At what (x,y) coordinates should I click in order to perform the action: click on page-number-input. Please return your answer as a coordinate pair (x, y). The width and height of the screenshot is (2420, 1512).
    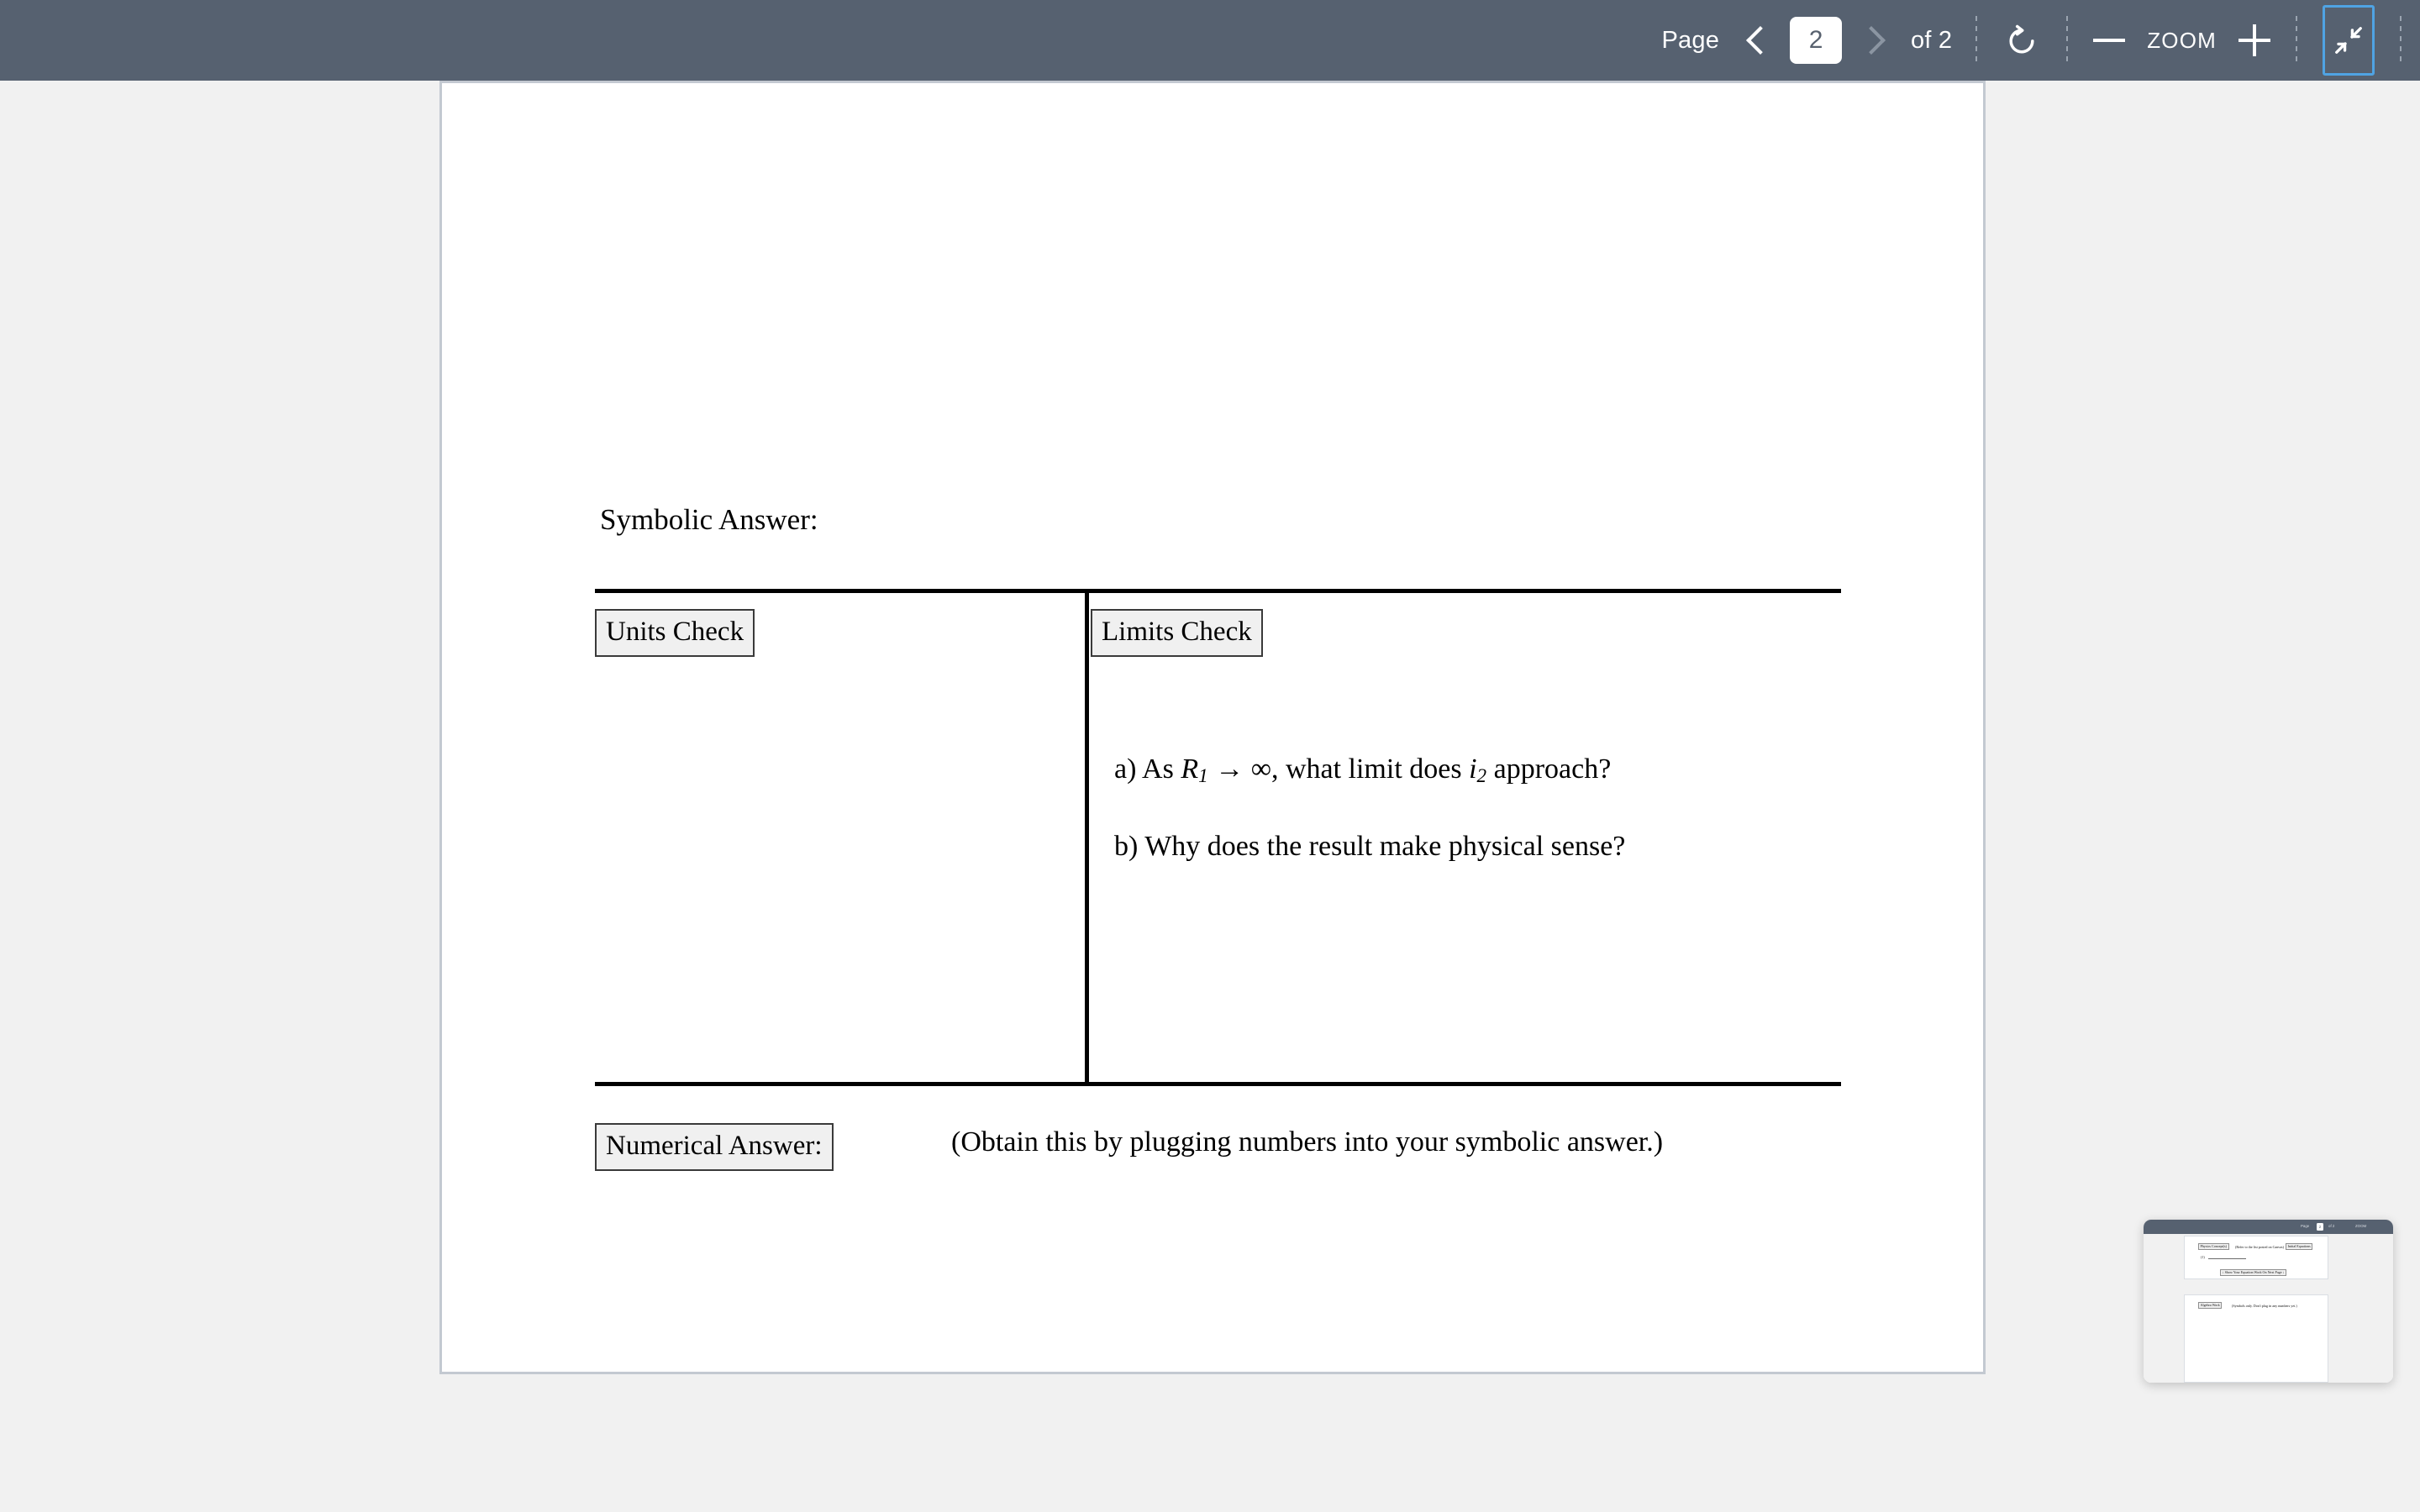
    Looking at the image, I should click on (1816, 40).